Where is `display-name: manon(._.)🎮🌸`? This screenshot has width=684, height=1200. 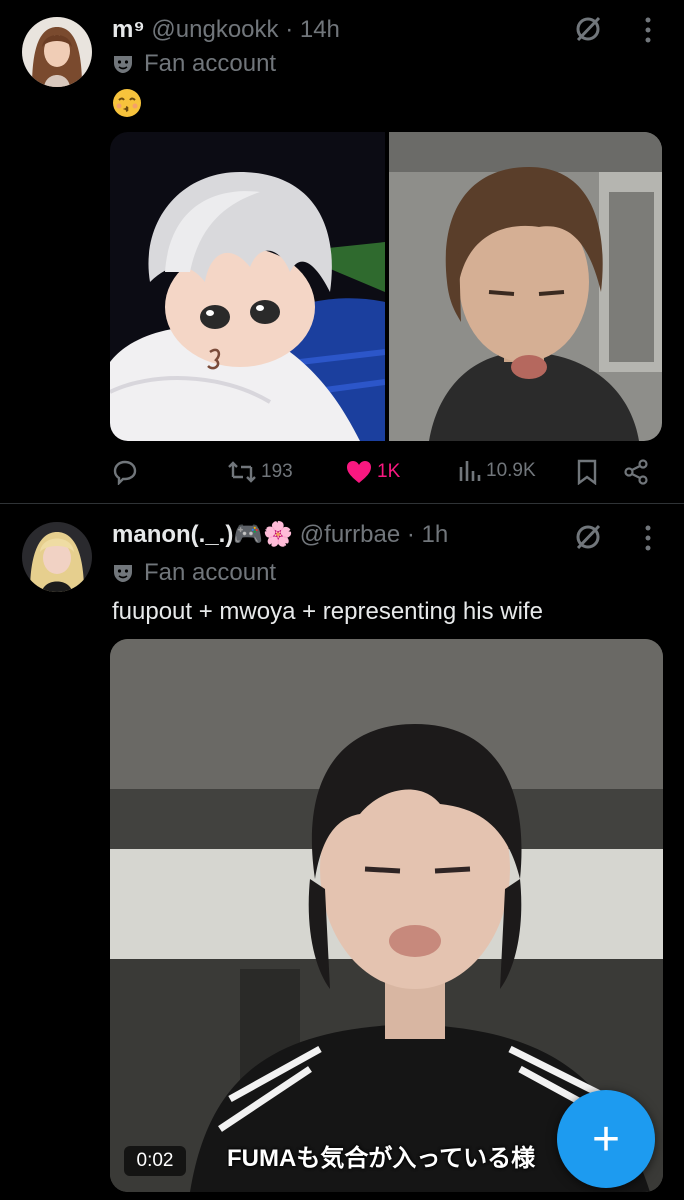 display-name: manon(._.)🎮🌸 is located at coordinates (202, 534).